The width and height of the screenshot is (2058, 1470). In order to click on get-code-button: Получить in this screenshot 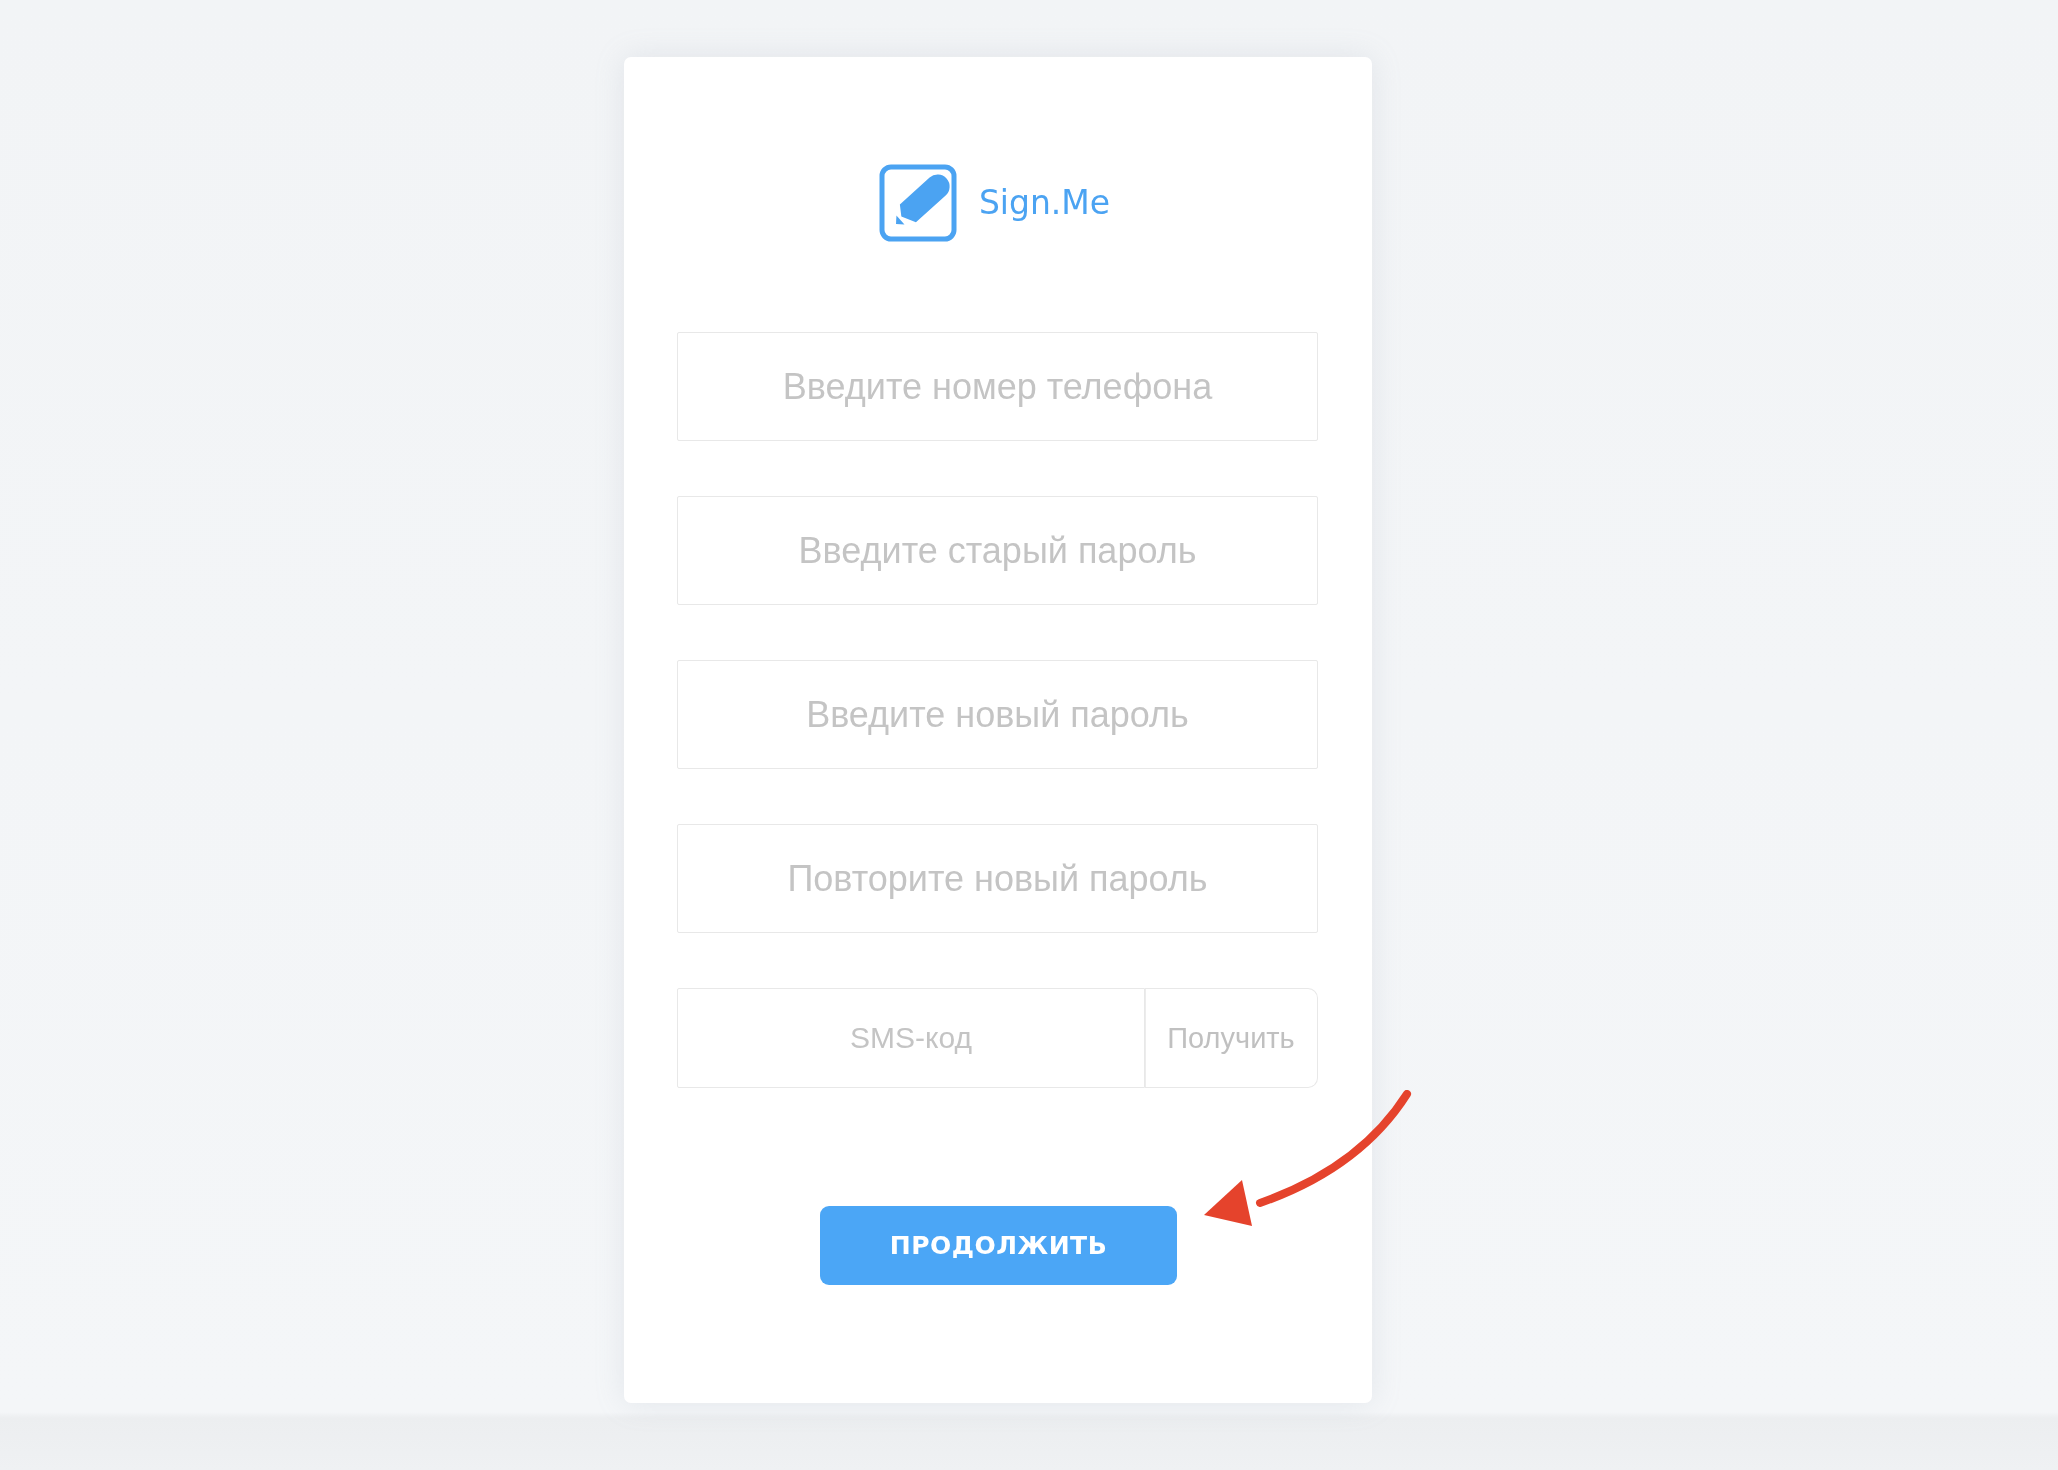, I will do `click(1231, 1038)`.